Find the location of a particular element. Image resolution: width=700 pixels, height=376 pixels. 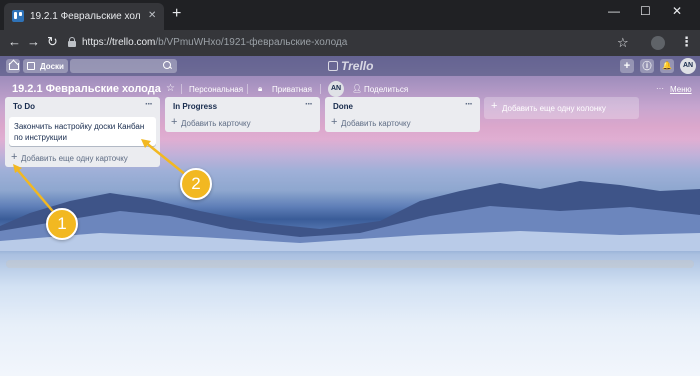

list-header: To Do ··· is located at coordinates (82, 106).